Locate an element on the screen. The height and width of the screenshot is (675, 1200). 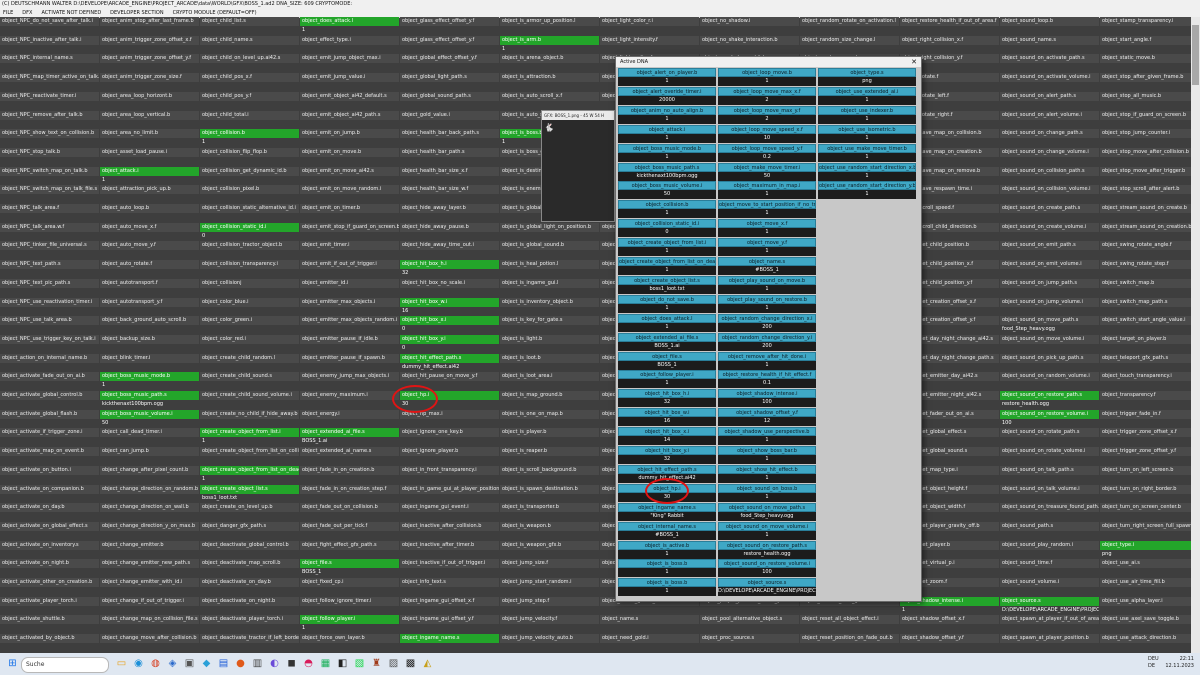
property-cell: object_NPC_use_talk_area.b is located at coordinates (49, 325).